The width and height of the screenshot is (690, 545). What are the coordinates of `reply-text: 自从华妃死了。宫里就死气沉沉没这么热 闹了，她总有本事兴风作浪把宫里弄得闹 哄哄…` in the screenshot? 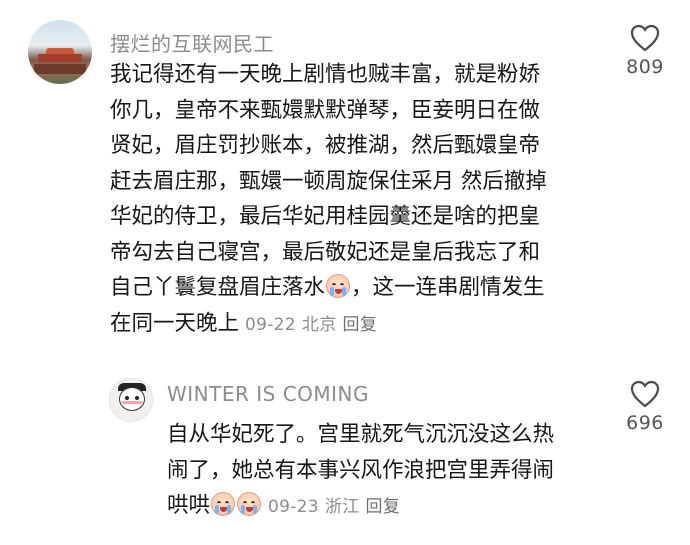 It's located at (360, 471).